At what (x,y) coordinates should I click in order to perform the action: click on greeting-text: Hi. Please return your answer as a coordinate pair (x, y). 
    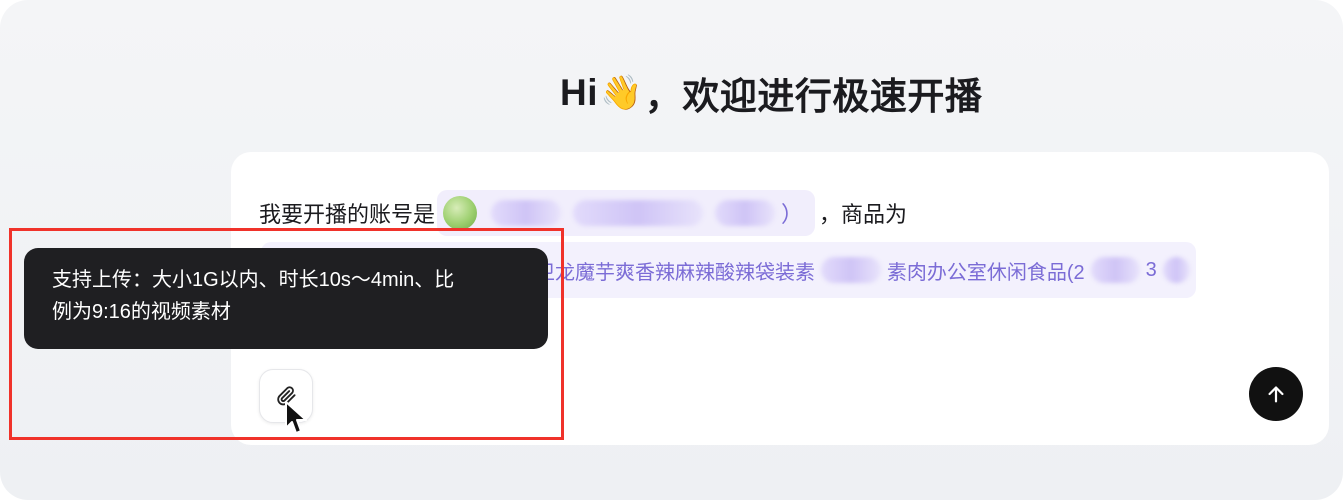
    Looking at the image, I should click on (579, 92).